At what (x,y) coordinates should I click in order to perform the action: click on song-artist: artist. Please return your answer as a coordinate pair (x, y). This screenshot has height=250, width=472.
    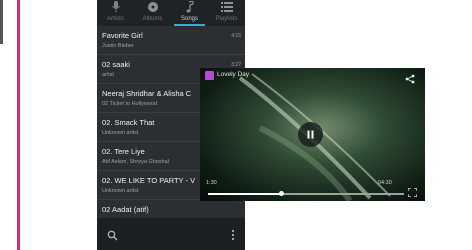
    Looking at the image, I should click on (108, 75).